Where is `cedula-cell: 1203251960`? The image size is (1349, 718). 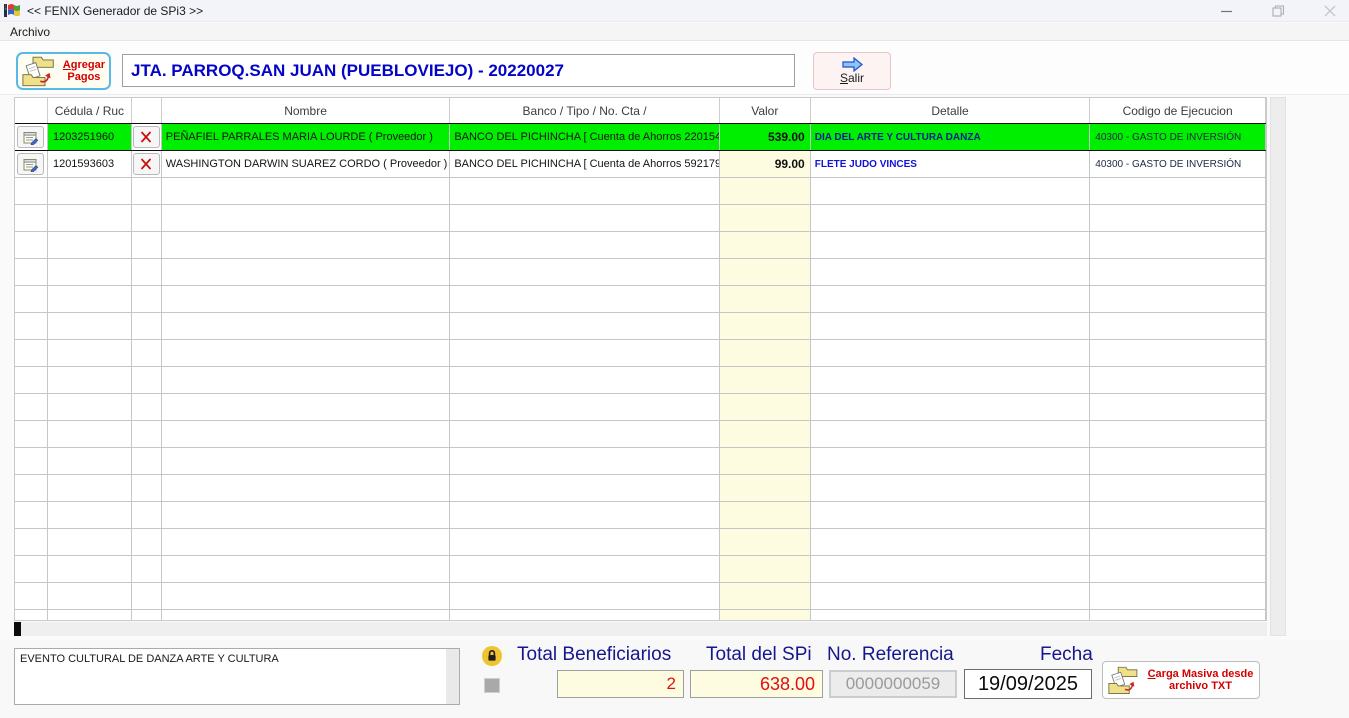 cedula-cell: 1203251960 is located at coordinates (89, 137).